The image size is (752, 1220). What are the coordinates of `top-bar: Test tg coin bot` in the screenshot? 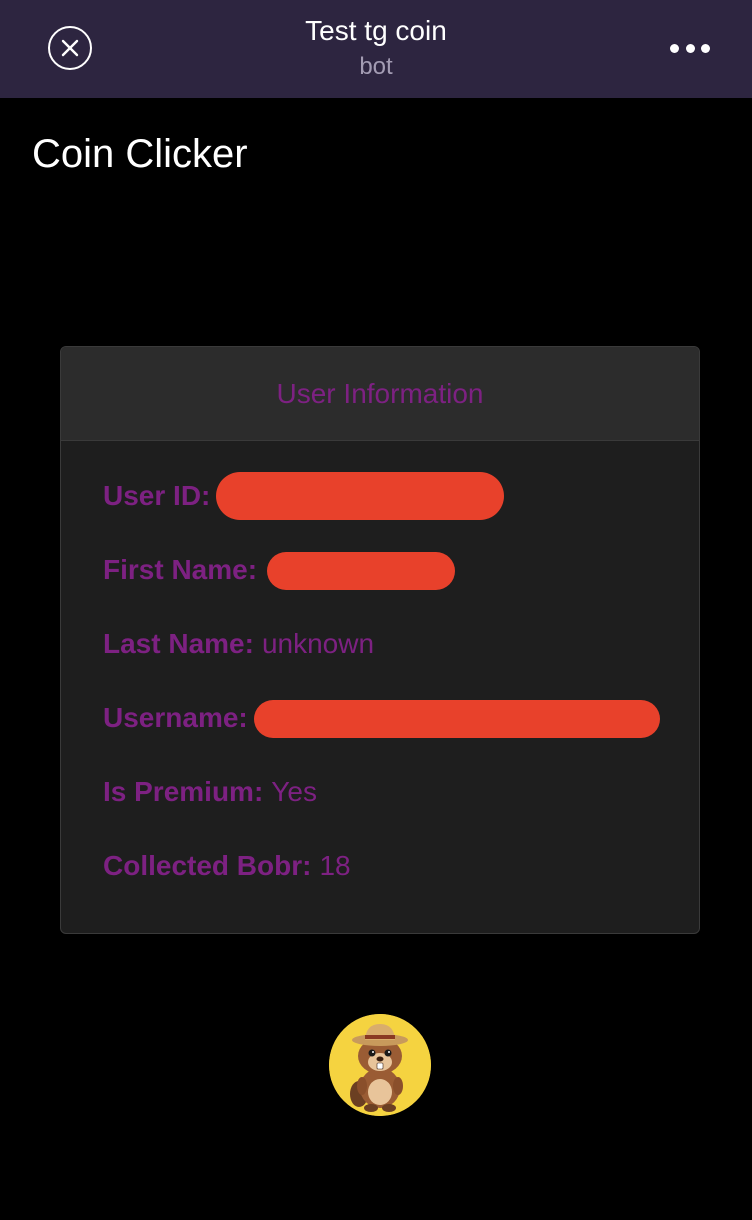 It's located at (376, 49).